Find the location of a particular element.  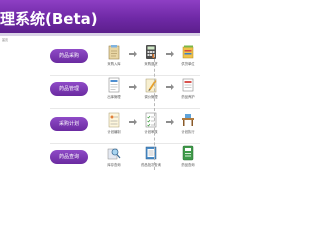

folder-stack-icon is located at coordinates (188, 52).